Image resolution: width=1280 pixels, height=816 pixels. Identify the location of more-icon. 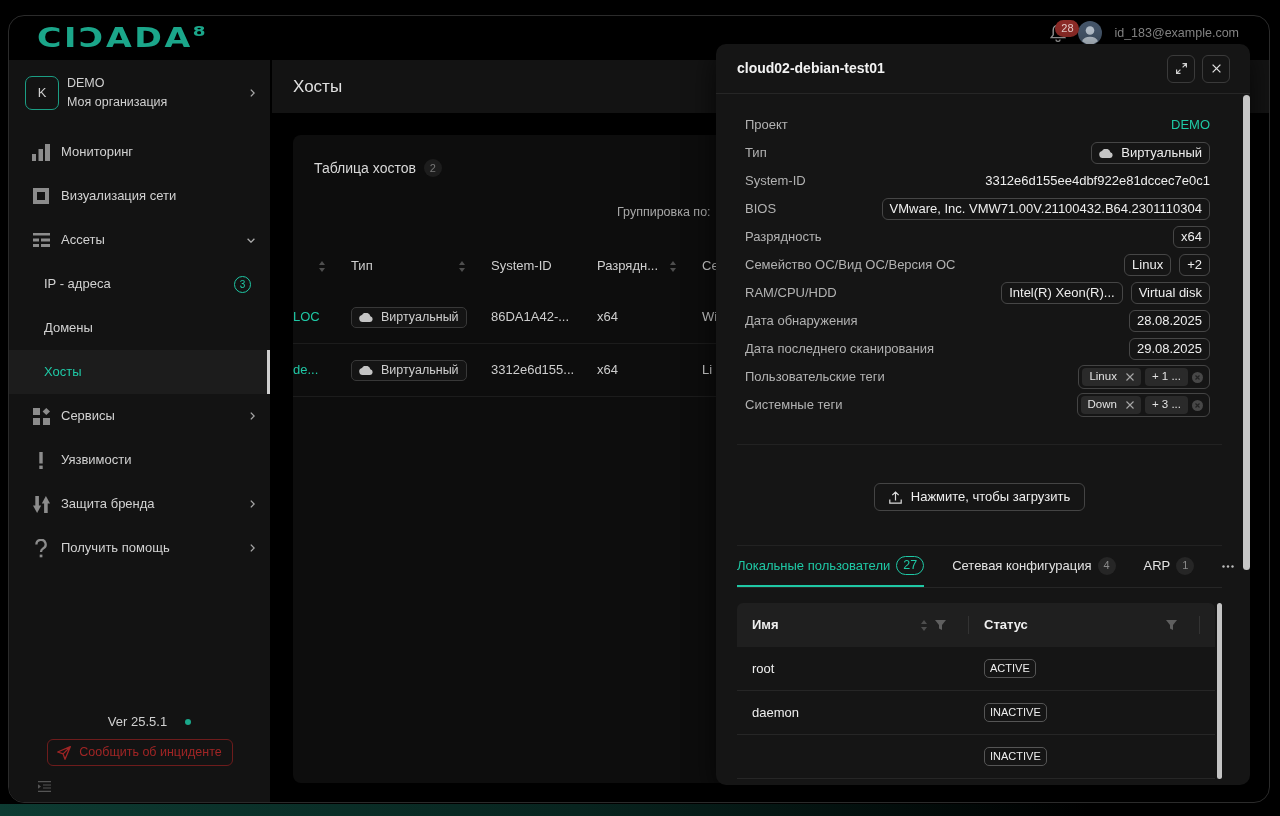
(1228, 566).